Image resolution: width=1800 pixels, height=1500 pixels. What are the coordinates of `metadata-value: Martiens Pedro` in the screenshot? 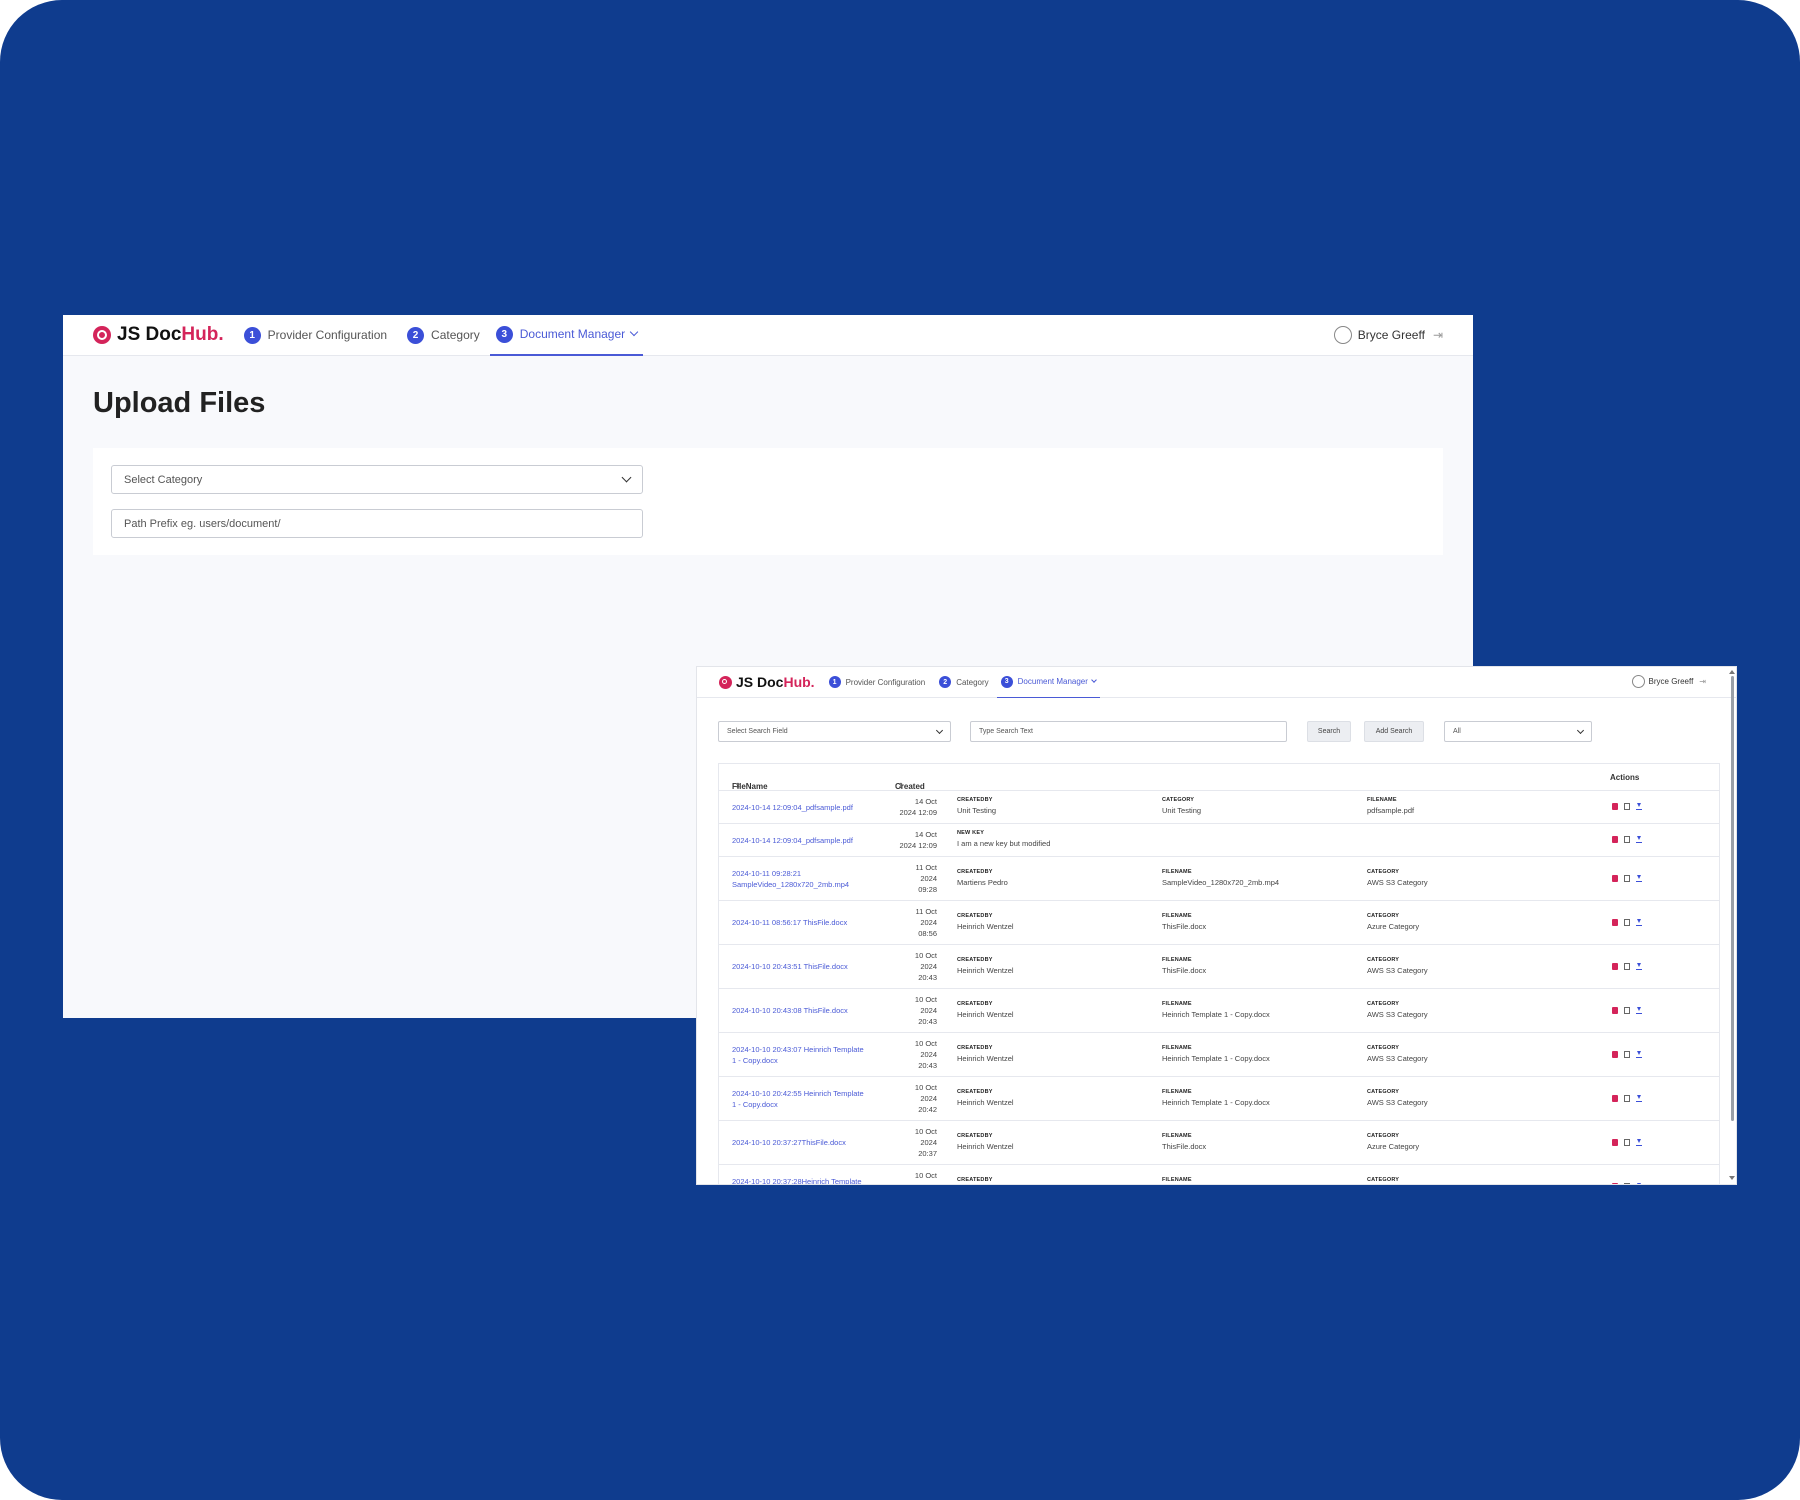 It's located at (982, 882).